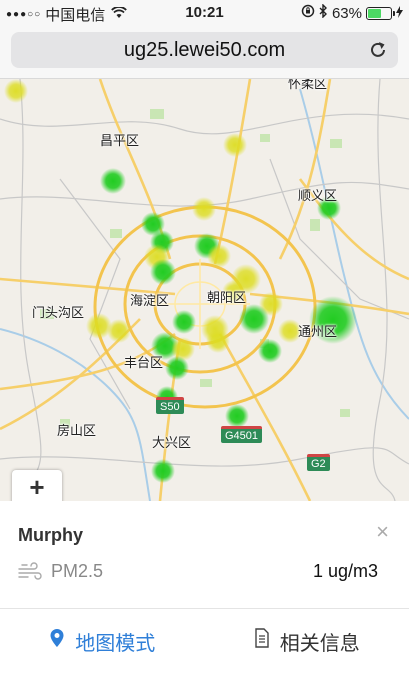 This screenshot has width=409, height=673. Describe the element at coordinates (319, 643) in the screenshot. I see `tab-label: 相关信息` at that location.